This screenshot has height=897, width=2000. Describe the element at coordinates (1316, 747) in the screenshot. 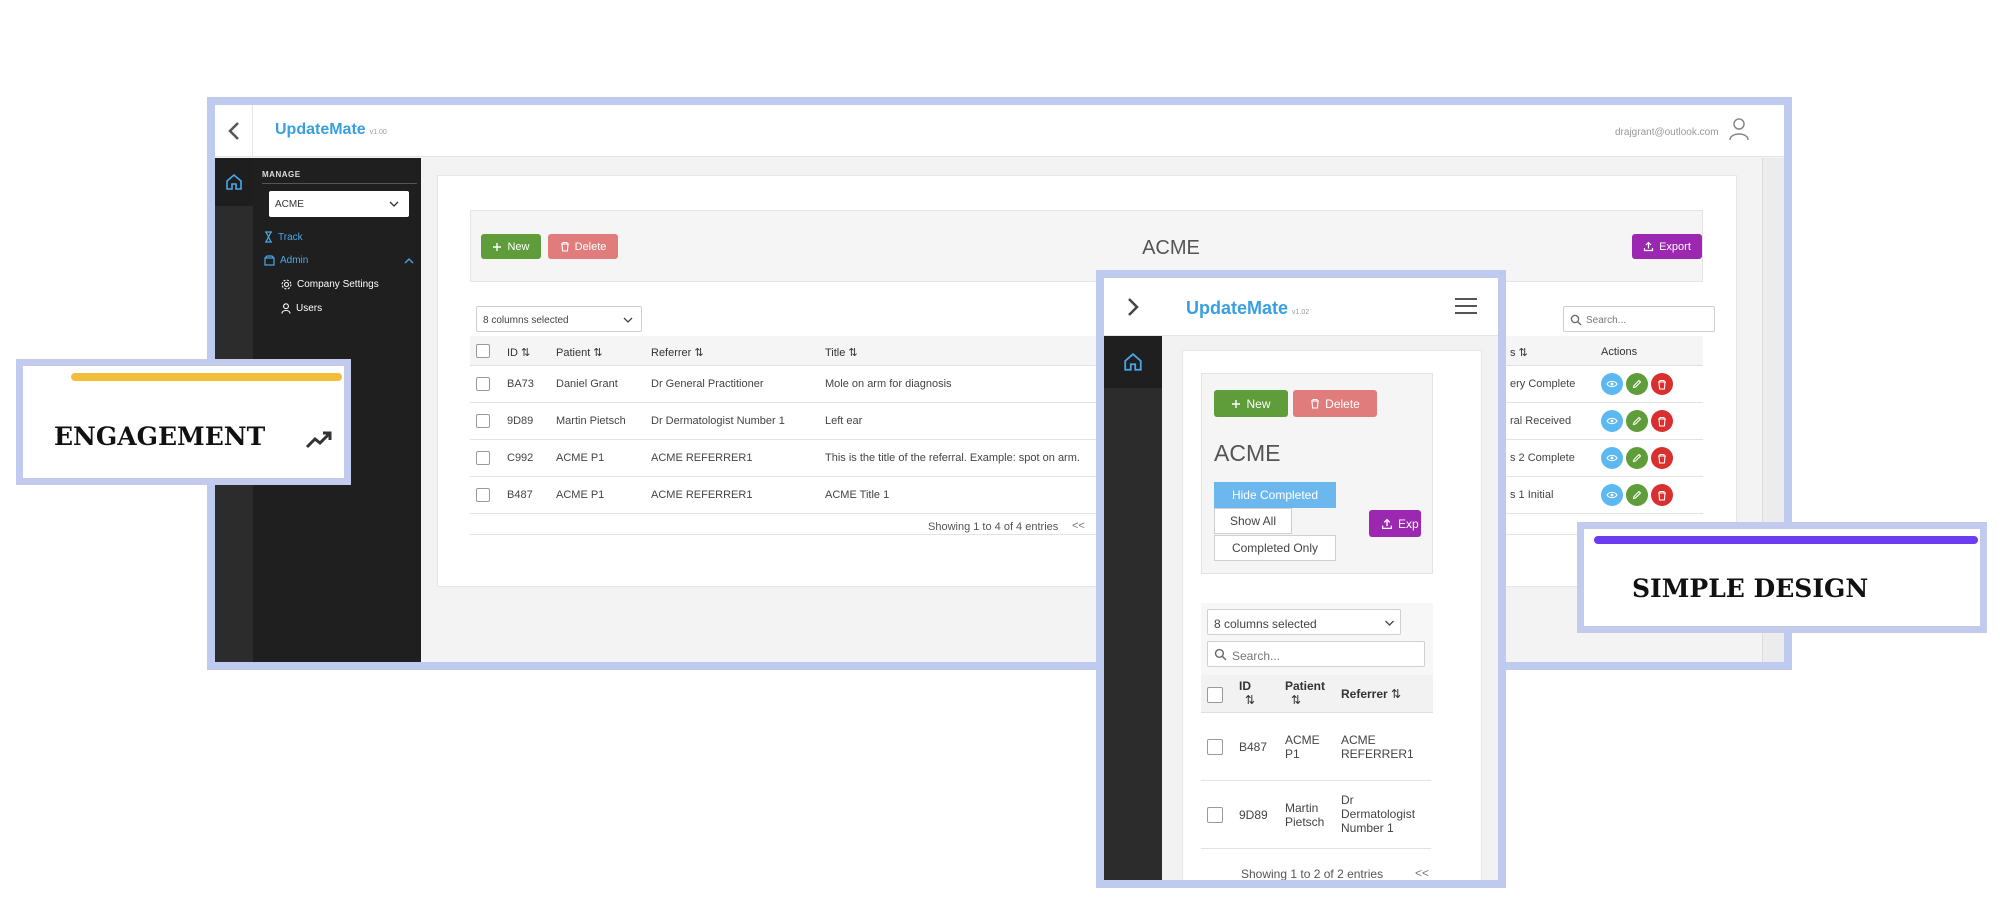

I see `table-row: B487 ACME P1 ACME REFERRER1` at that location.